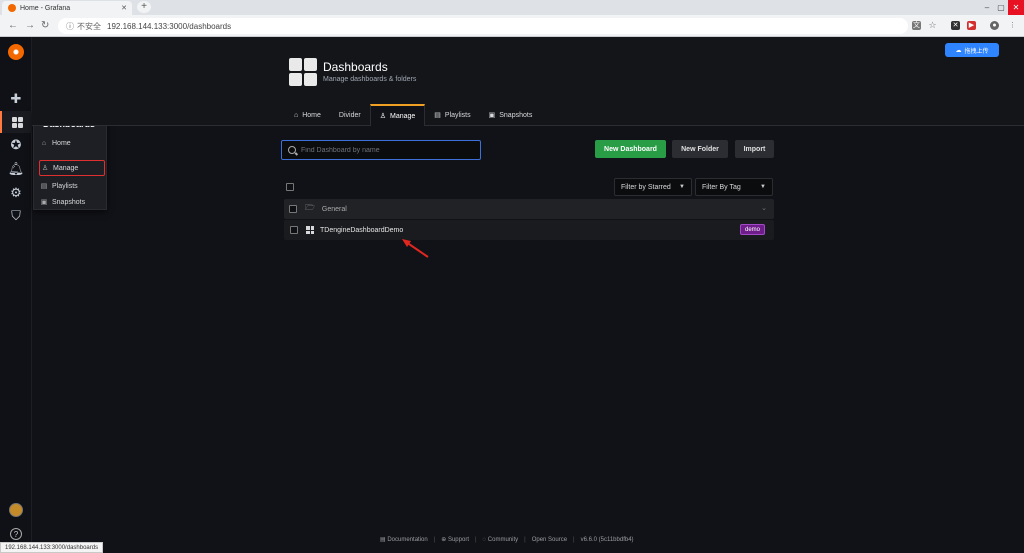 This screenshot has height=553, width=1024. Describe the element at coordinates (958, 50) in the screenshot. I see `cloud-icon: ☁` at that location.